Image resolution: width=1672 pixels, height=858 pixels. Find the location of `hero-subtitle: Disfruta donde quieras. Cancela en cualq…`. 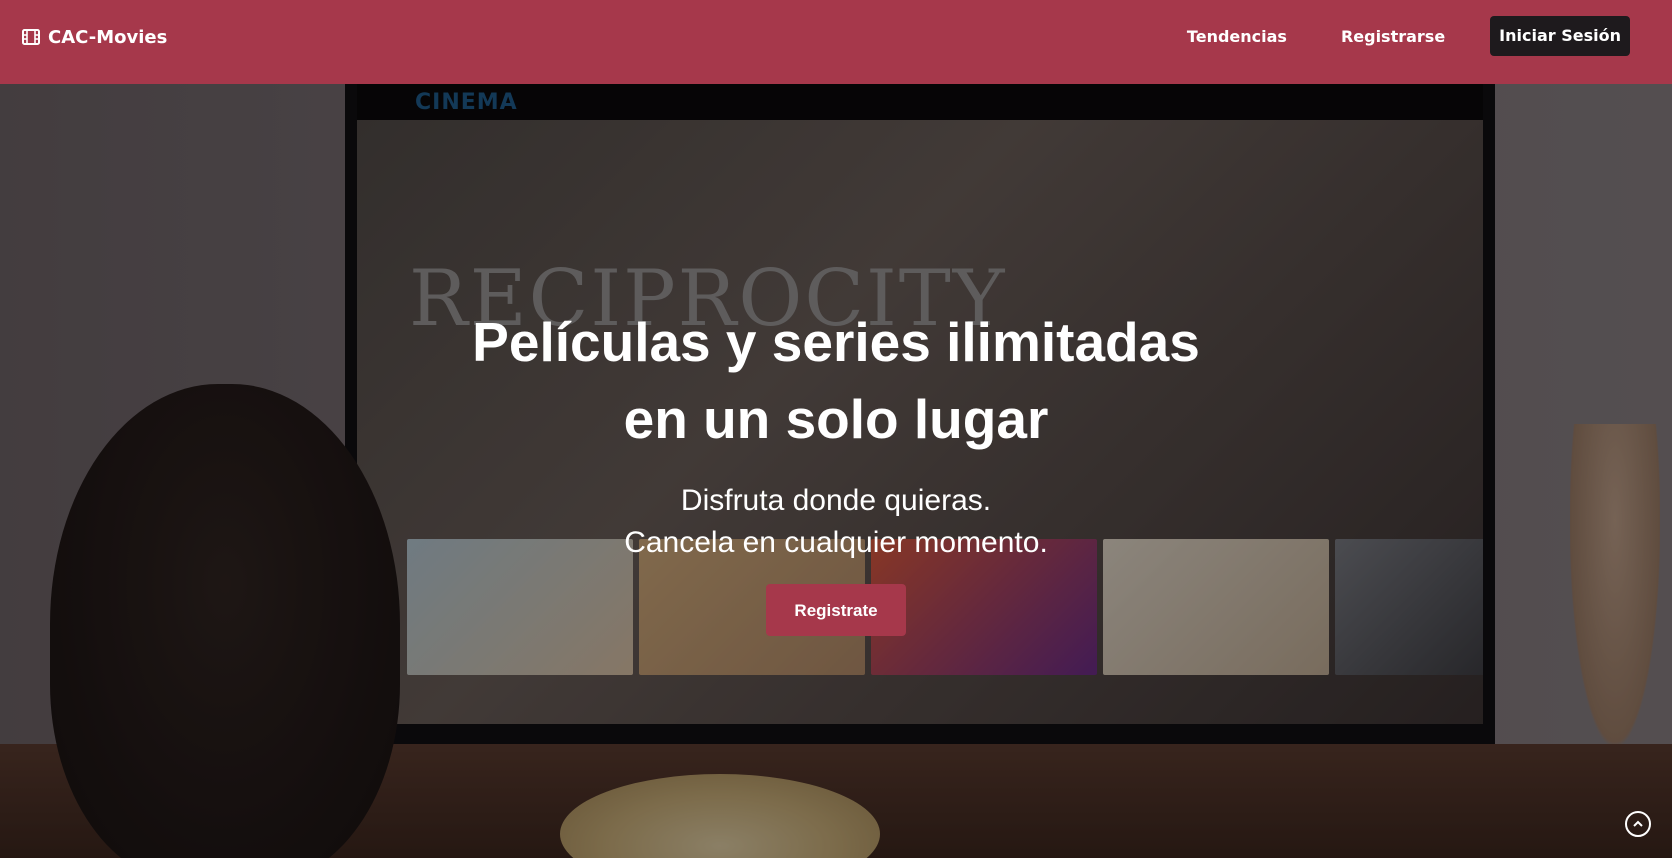

hero-subtitle: Disfruta donde quieras. Cancela en cualq… is located at coordinates (836, 522).